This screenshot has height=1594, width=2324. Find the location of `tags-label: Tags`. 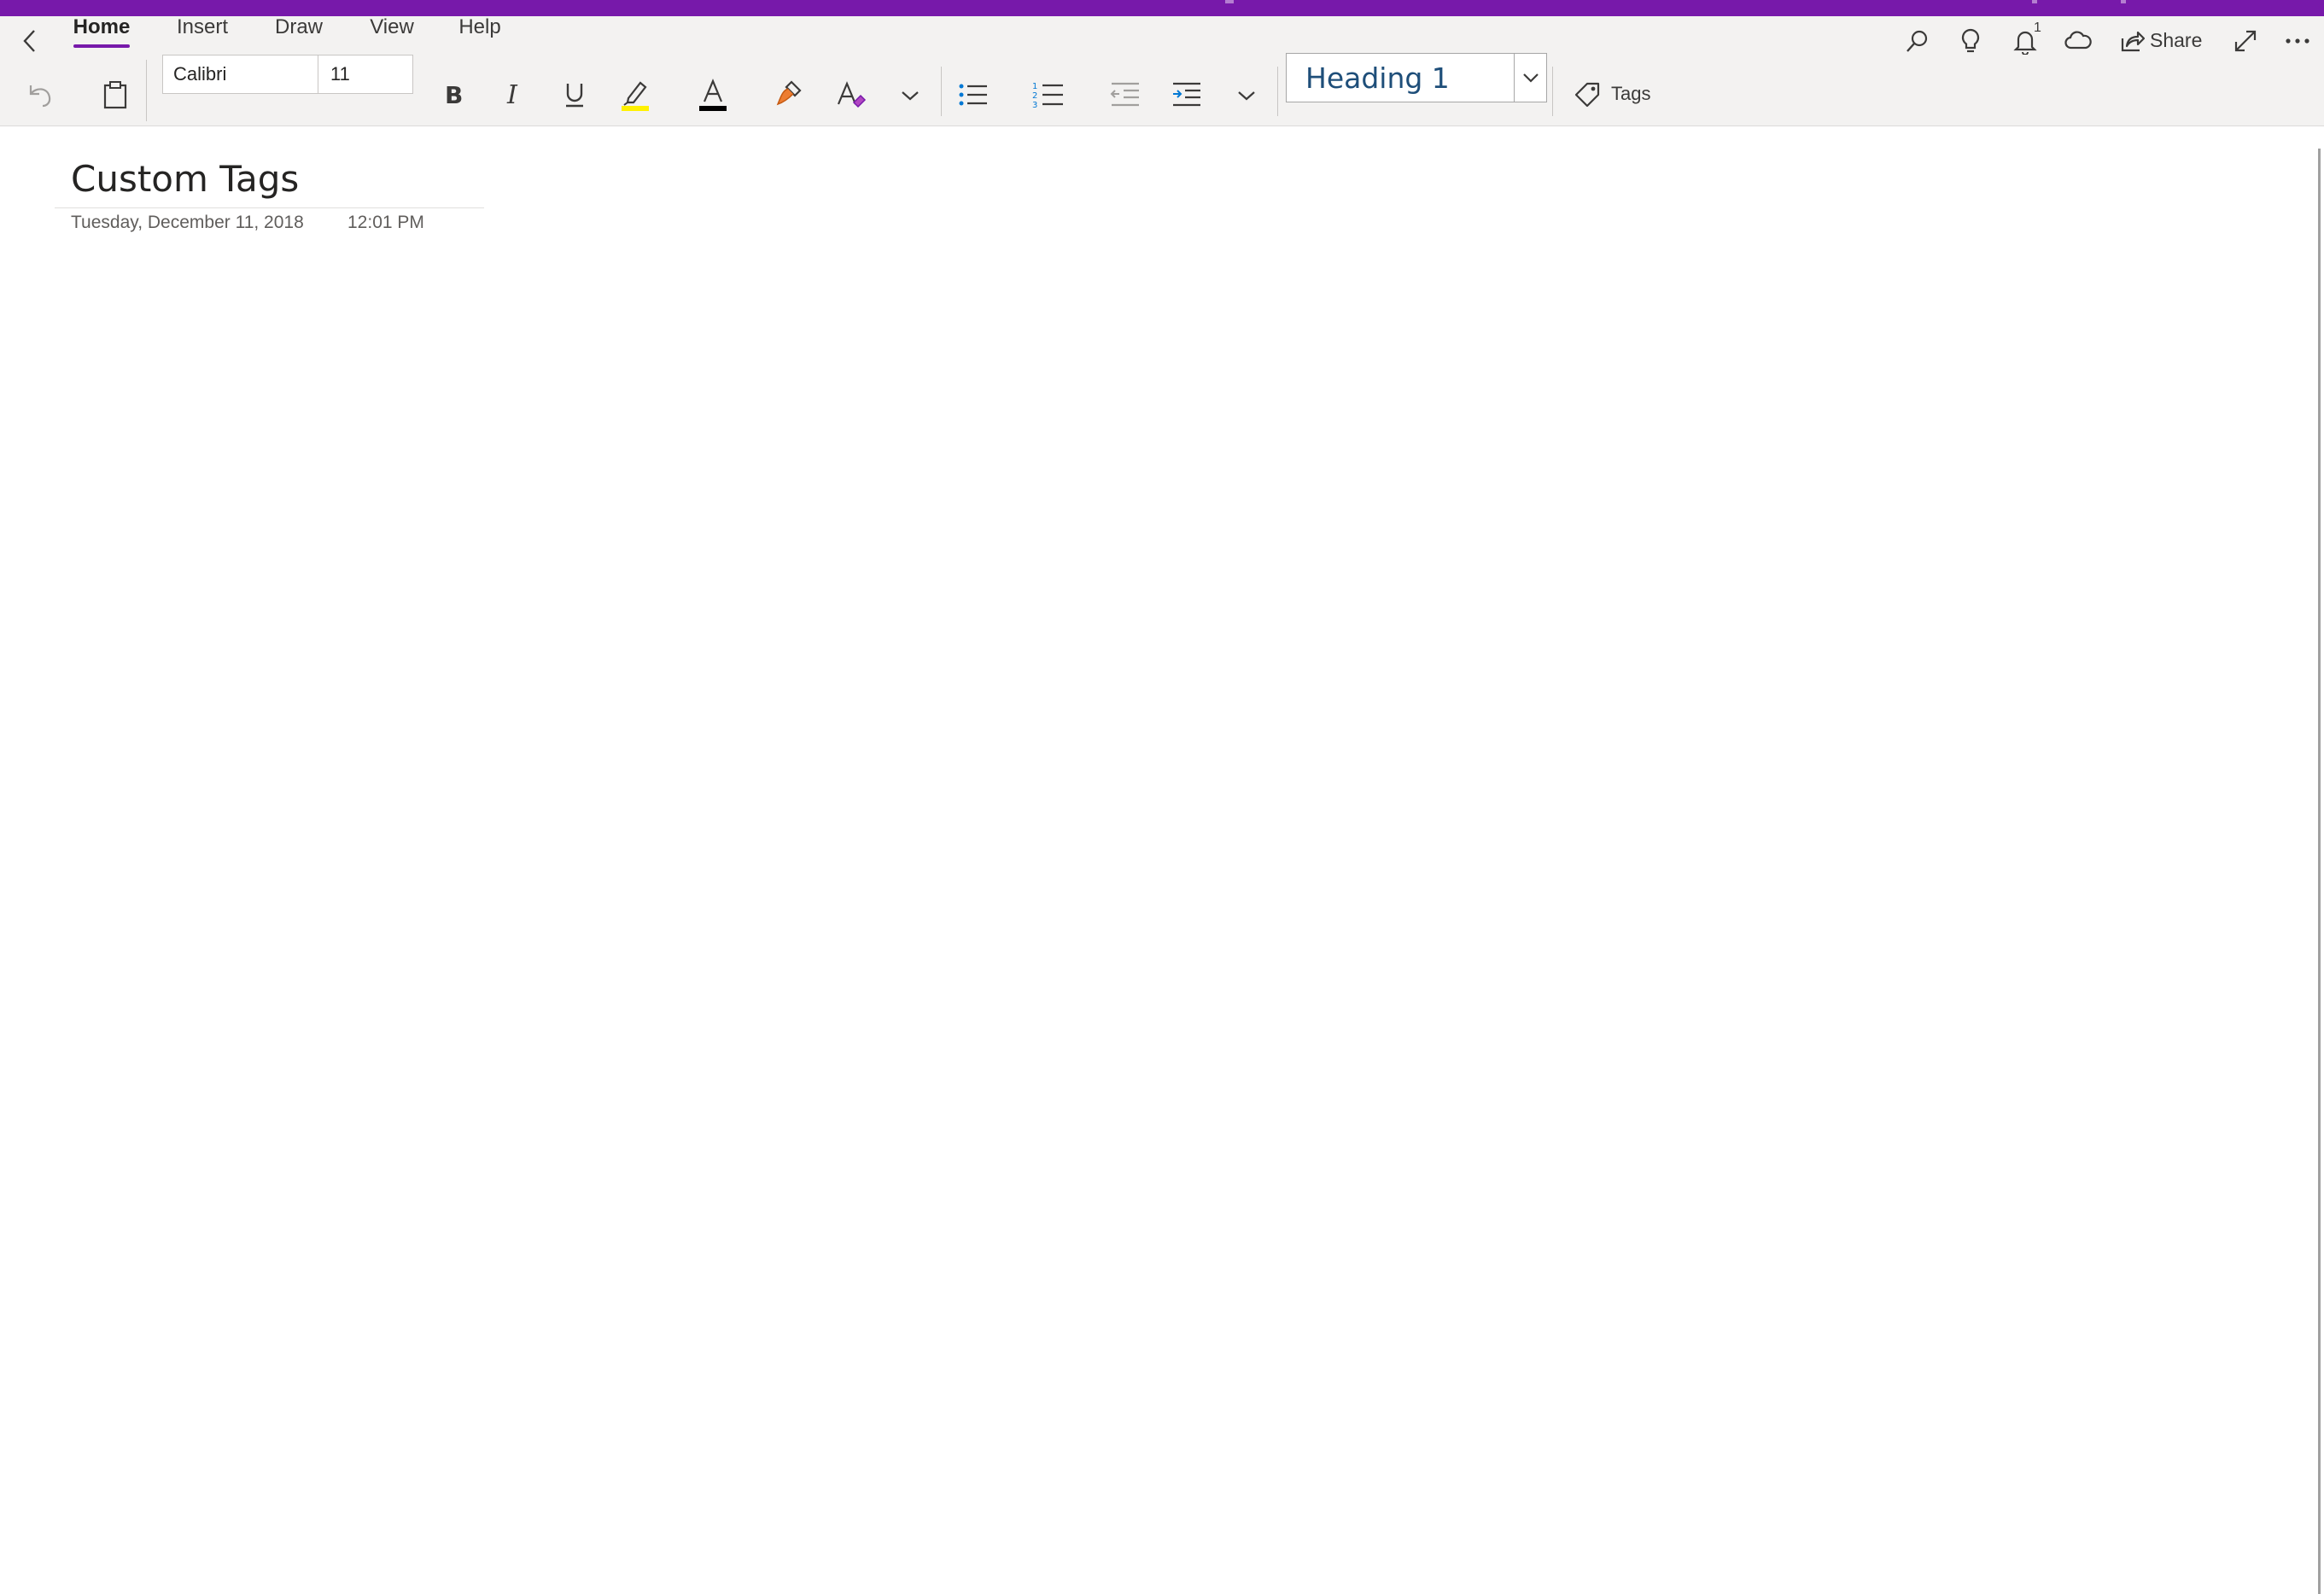

tags-label: Tags is located at coordinates (1631, 94).